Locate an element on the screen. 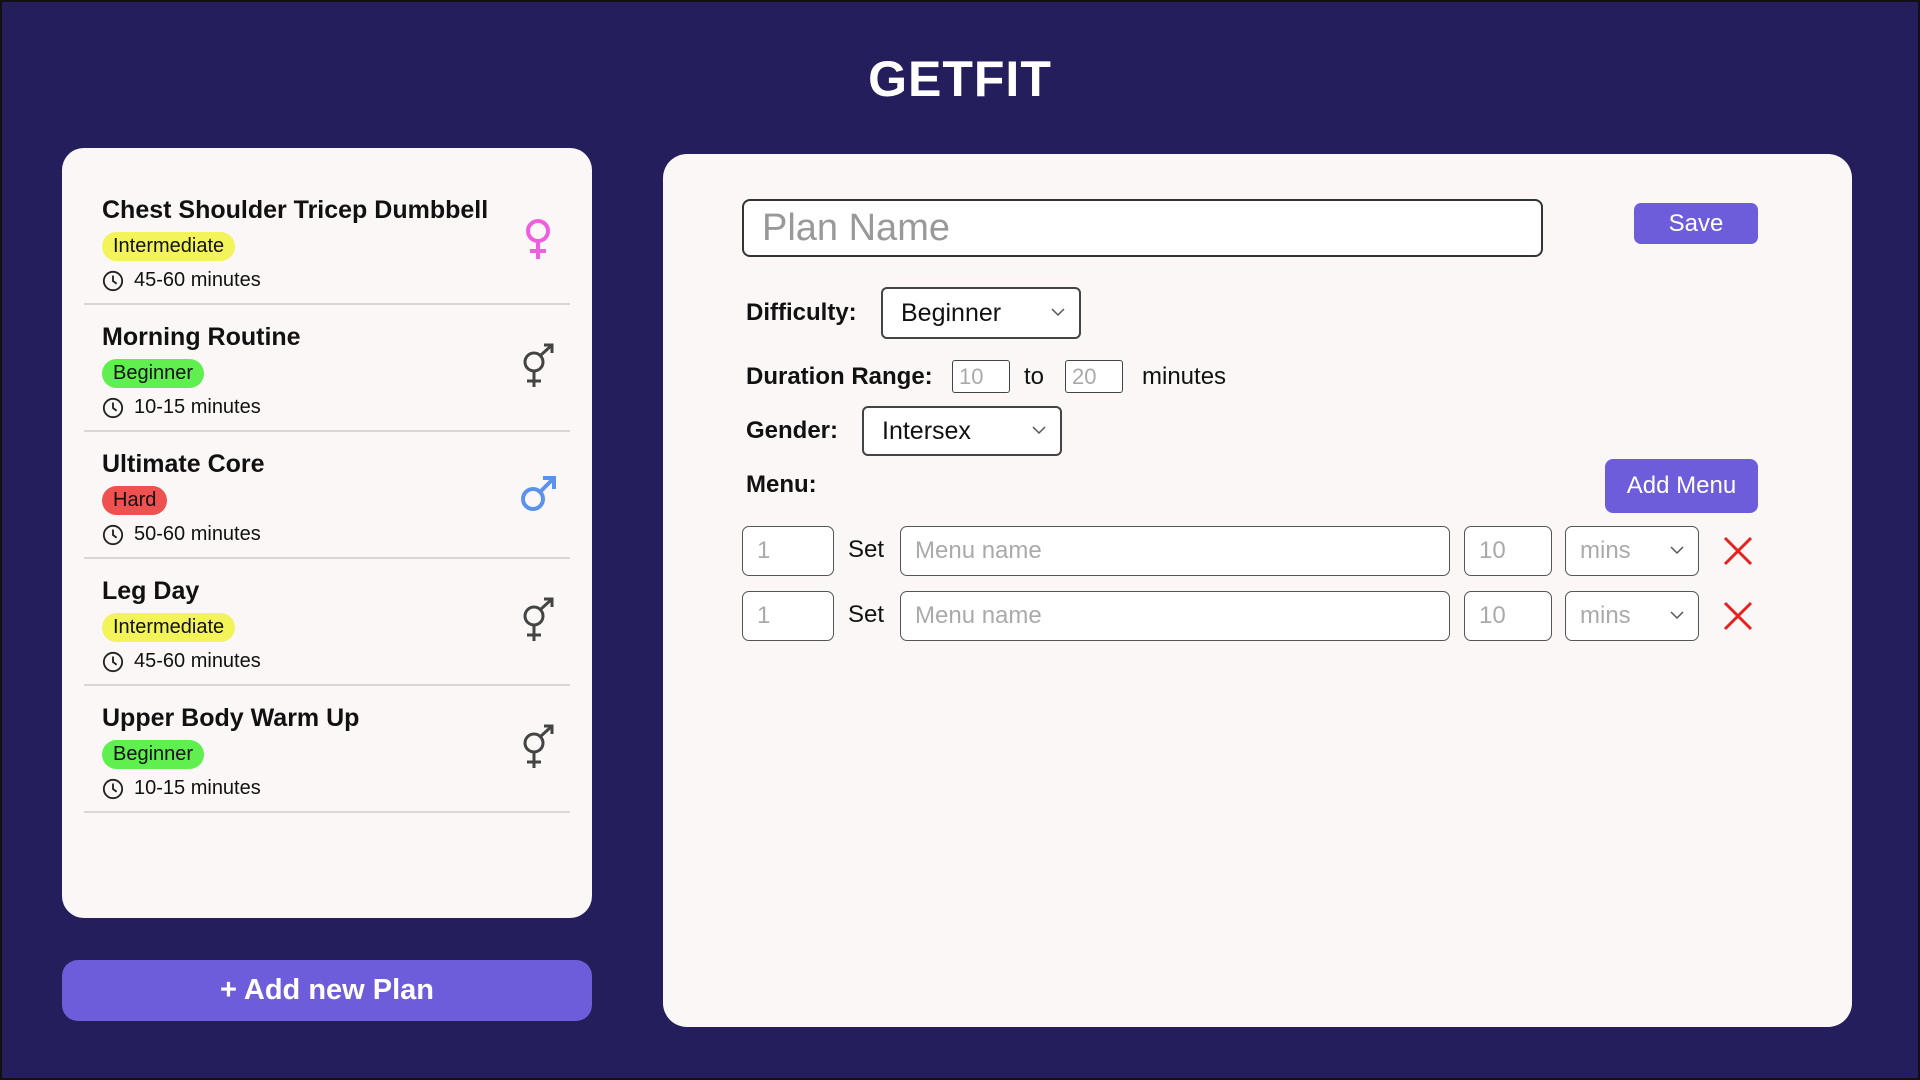 Image resolution: width=1920 pixels, height=1080 pixels. gender-value: Intersex is located at coordinates (926, 430).